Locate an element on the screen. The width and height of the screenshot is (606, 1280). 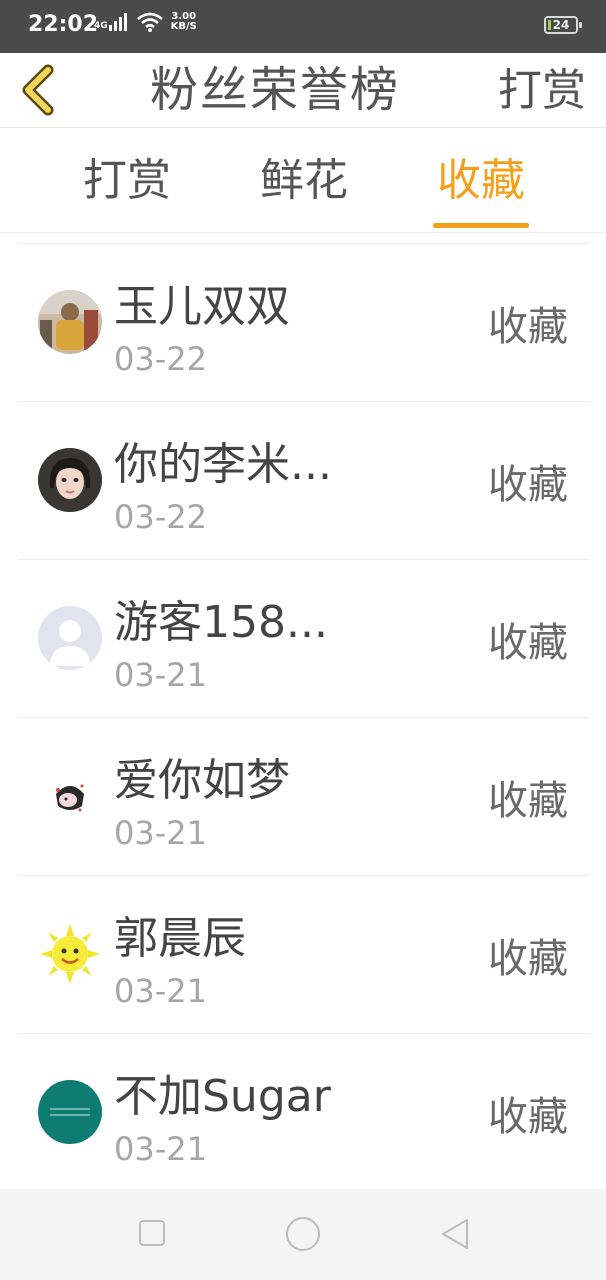
tab-reward: 打赏 is located at coordinates (127, 180).